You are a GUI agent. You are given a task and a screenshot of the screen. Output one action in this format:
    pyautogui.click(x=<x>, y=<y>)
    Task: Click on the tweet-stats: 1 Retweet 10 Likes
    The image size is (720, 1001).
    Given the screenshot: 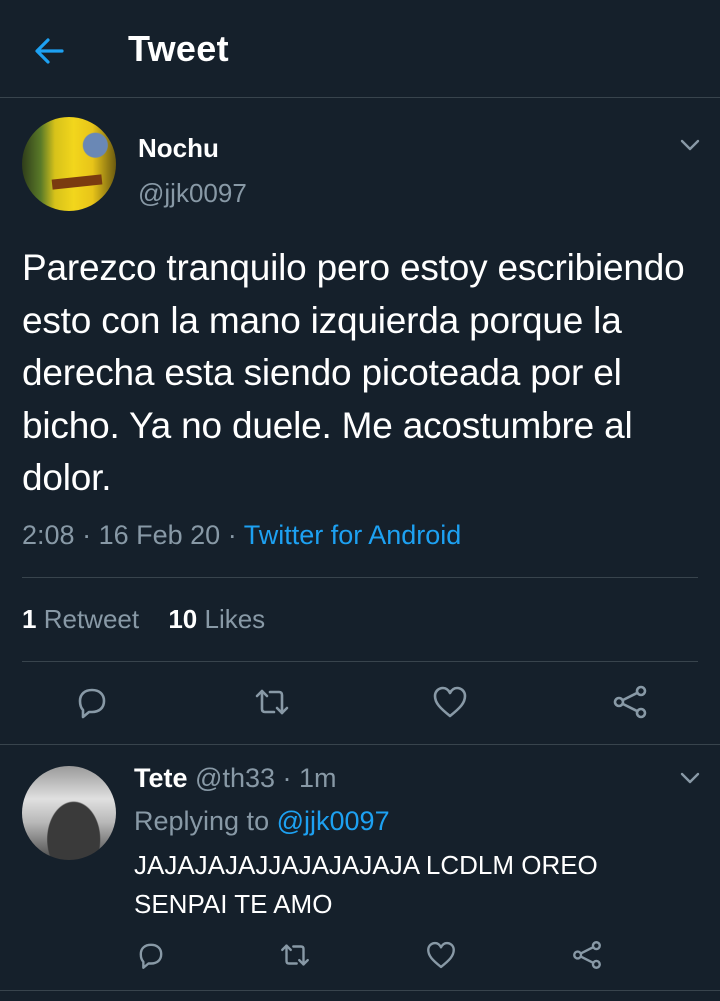 What is the action you would take?
    pyautogui.click(x=143, y=619)
    